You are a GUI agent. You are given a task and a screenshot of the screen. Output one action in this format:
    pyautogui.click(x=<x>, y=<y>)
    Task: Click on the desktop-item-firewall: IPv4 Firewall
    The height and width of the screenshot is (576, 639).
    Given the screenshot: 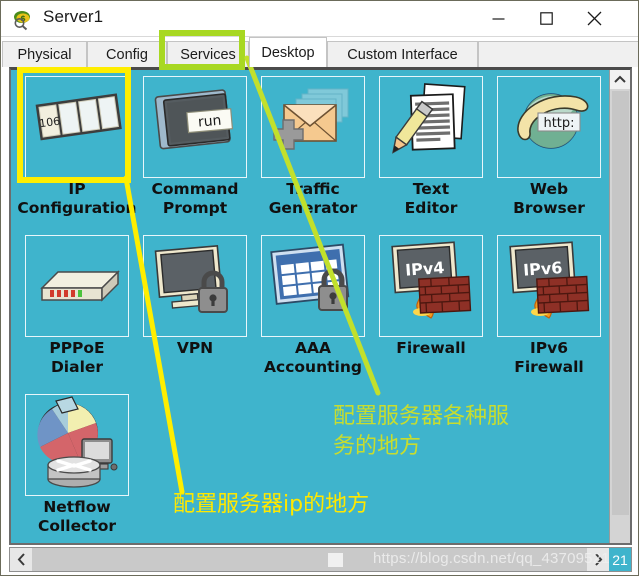 What is the action you would take?
    pyautogui.click(x=432, y=305)
    